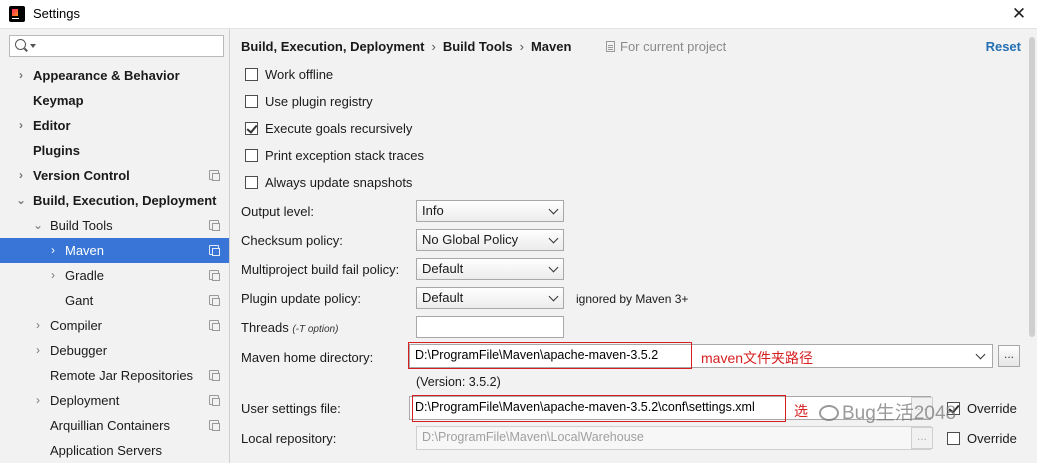 This screenshot has width=1037, height=463. What do you see at coordinates (106, 75) in the screenshot?
I see `sidebar-item-label: Appearance & Behavior` at bounding box center [106, 75].